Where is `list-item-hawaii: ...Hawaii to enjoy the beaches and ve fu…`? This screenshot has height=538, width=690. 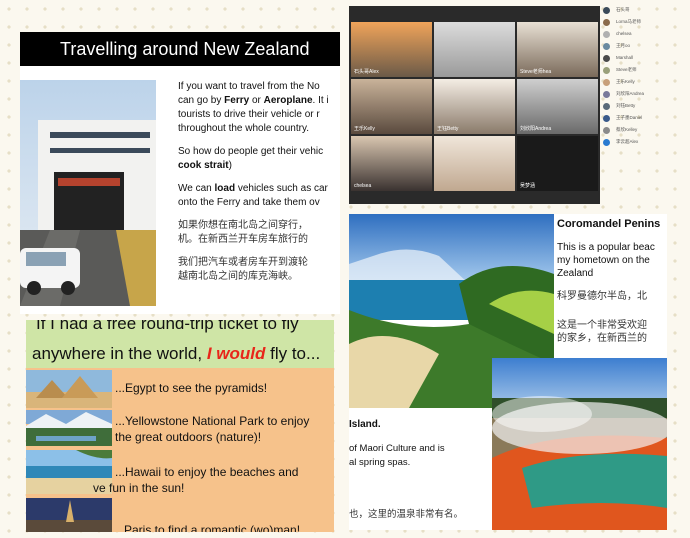 list-item-hawaii: ...Hawaii to enjoy the beaches and ve fu… is located at coordinates (196, 480).